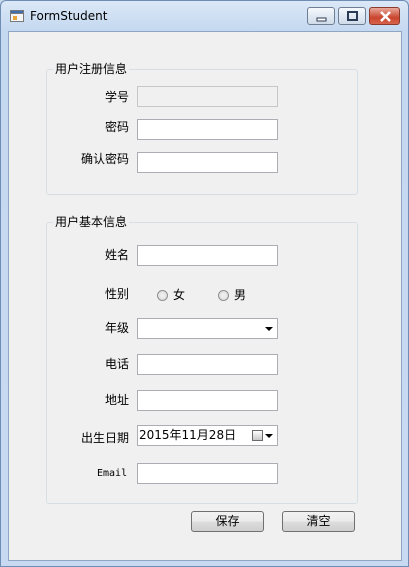 The width and height of the screenshot is (409, 567). I want to click on password-field, so click(207, 129).